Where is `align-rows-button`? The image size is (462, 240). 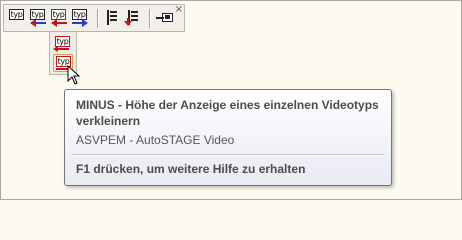 align-rows-button is located at coordinates (112, 18).